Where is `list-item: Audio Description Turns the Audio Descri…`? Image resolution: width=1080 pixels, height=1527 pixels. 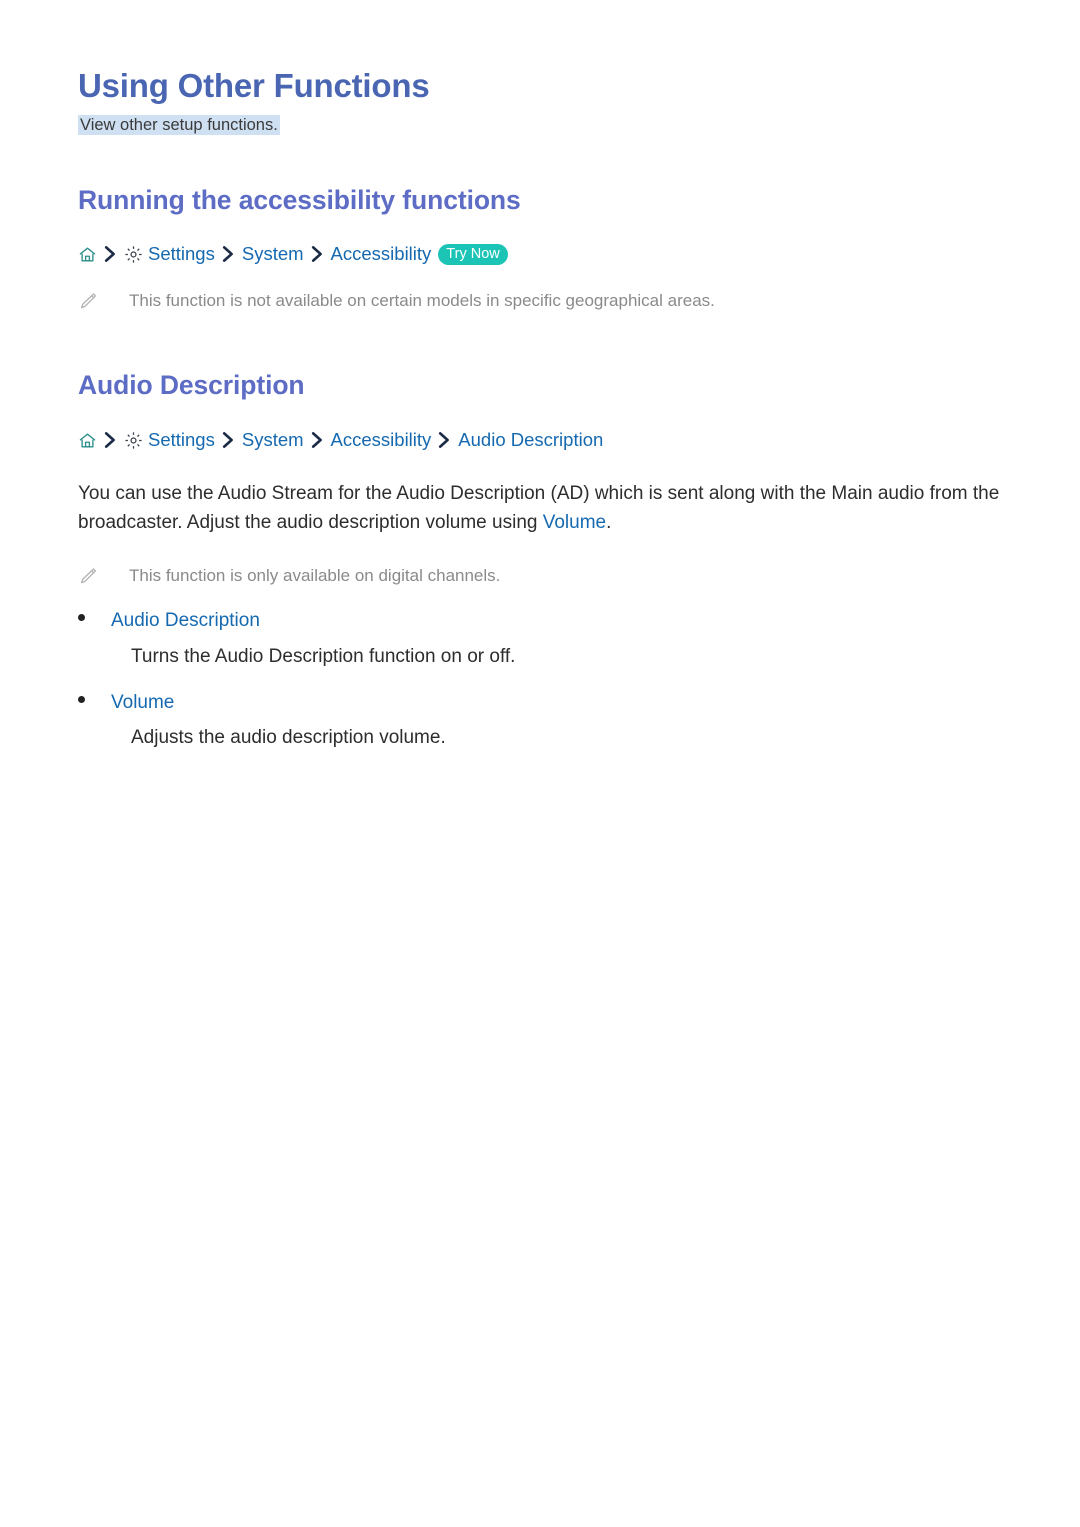
list-item: Audio Description Turns the Audio Descri… is located at coordinates (540, 628).